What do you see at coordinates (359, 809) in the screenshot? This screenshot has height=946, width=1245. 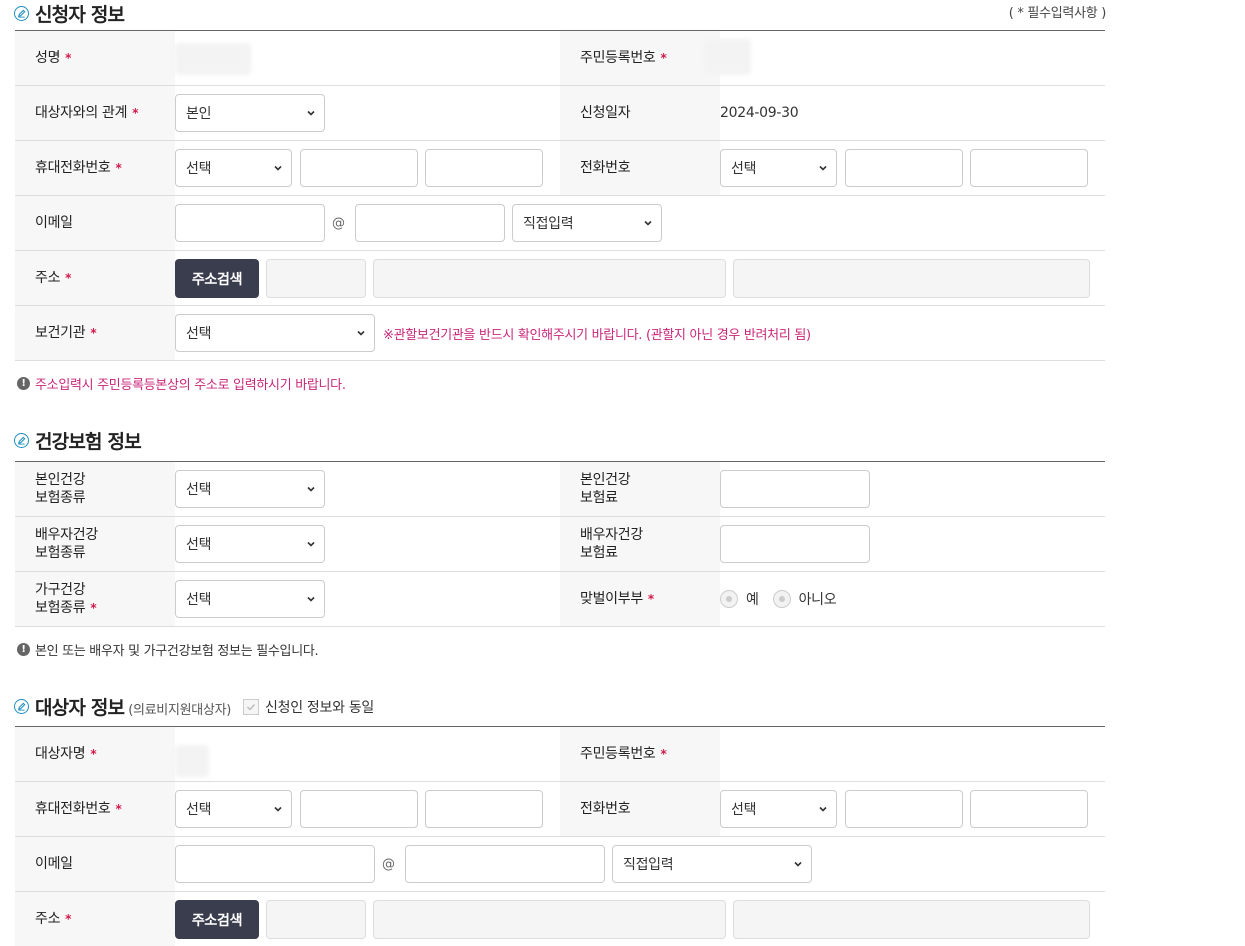 I see `subject-mobile-middle-input` at bounding box center [359, 809].